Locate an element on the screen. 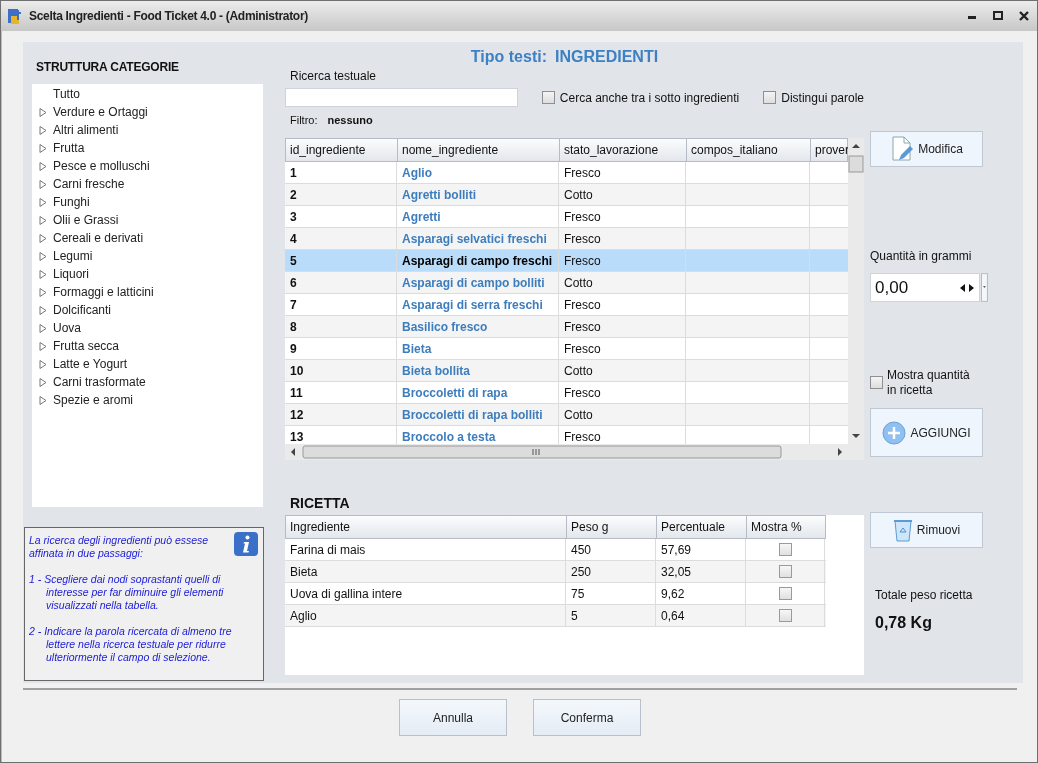 This screenshot has width=1038, height=763. table-cell: 11 is located at coordinates (341, 392).